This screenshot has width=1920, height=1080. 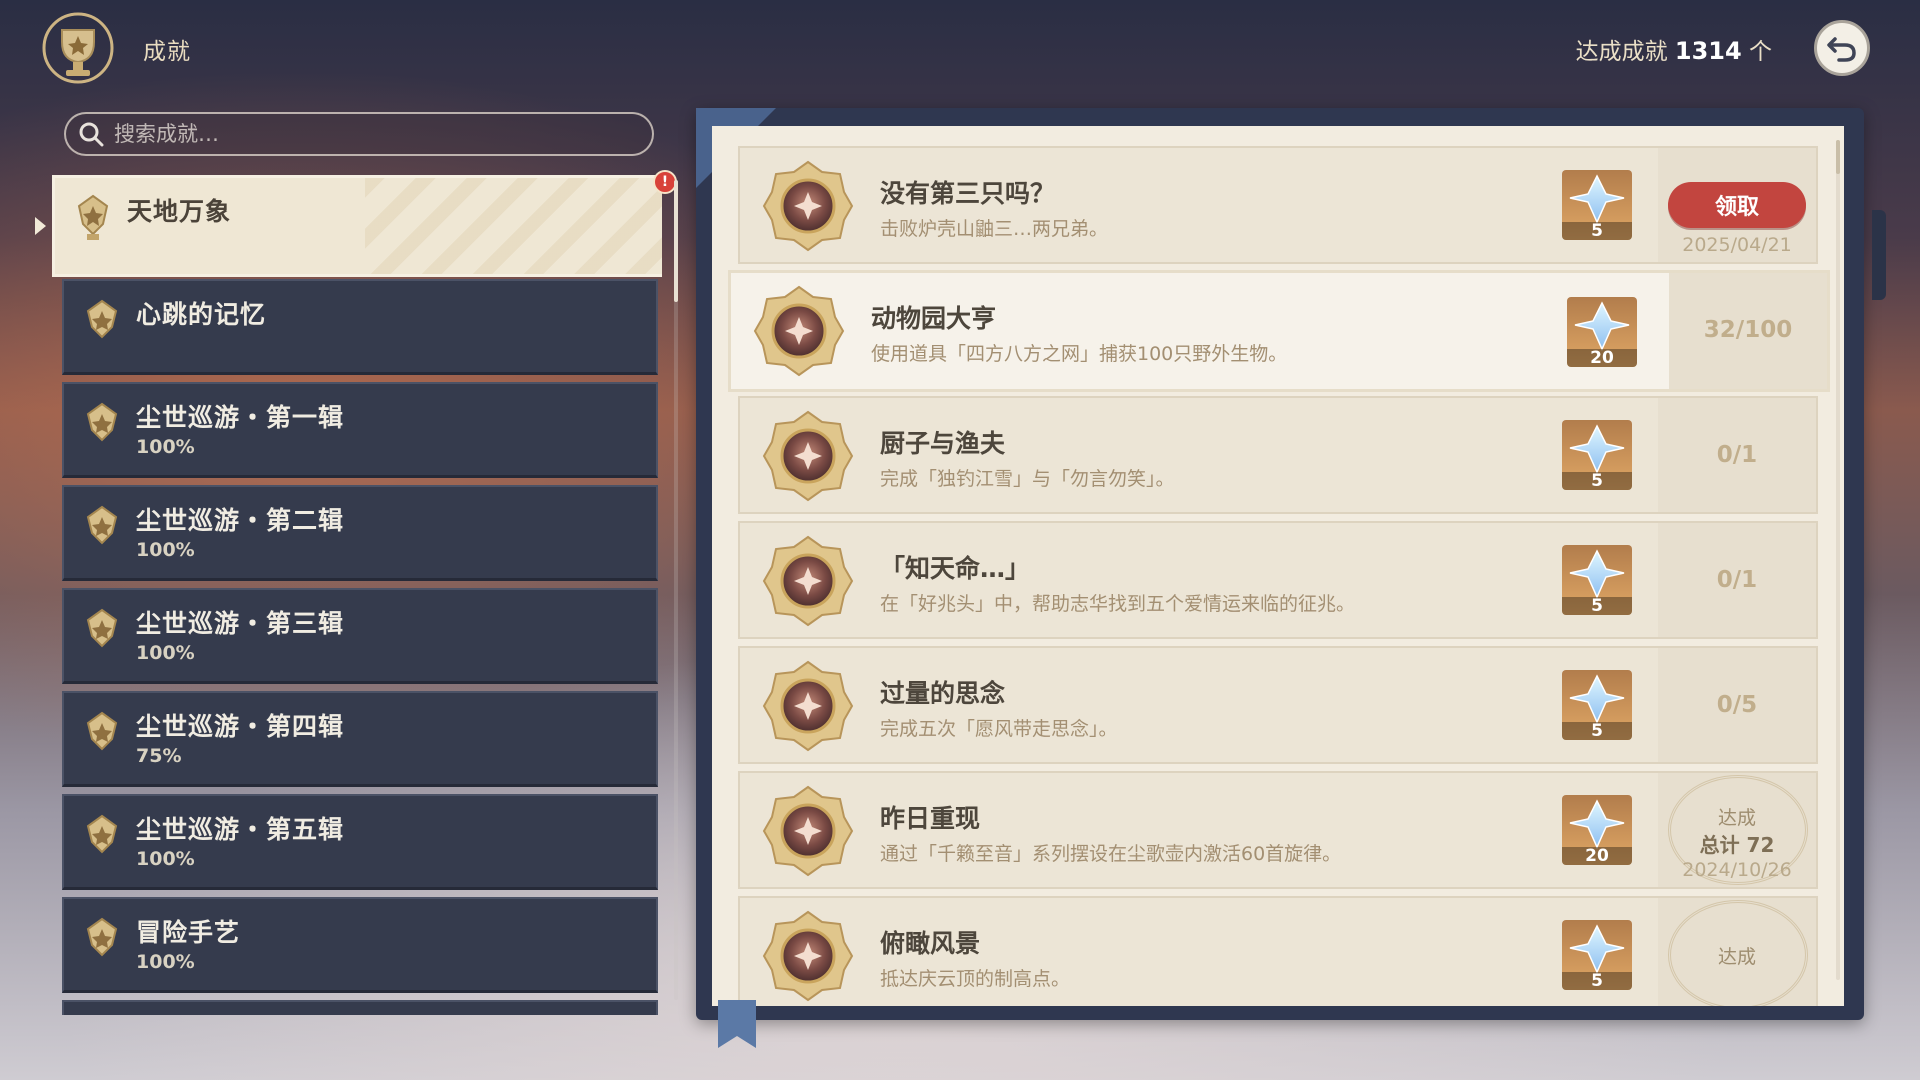 I want to click on category-name: 冒险手艺, so click(x=188, y=932).